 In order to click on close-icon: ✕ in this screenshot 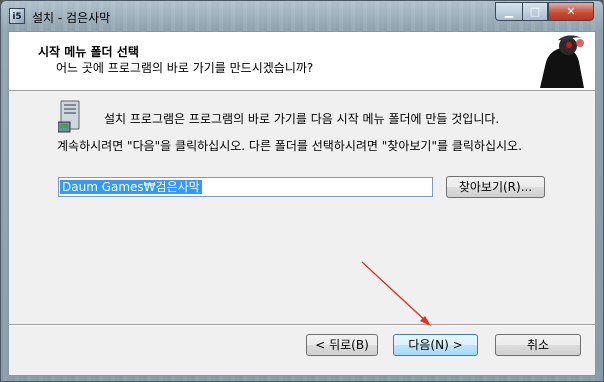, I will do `click(571, 11)`.